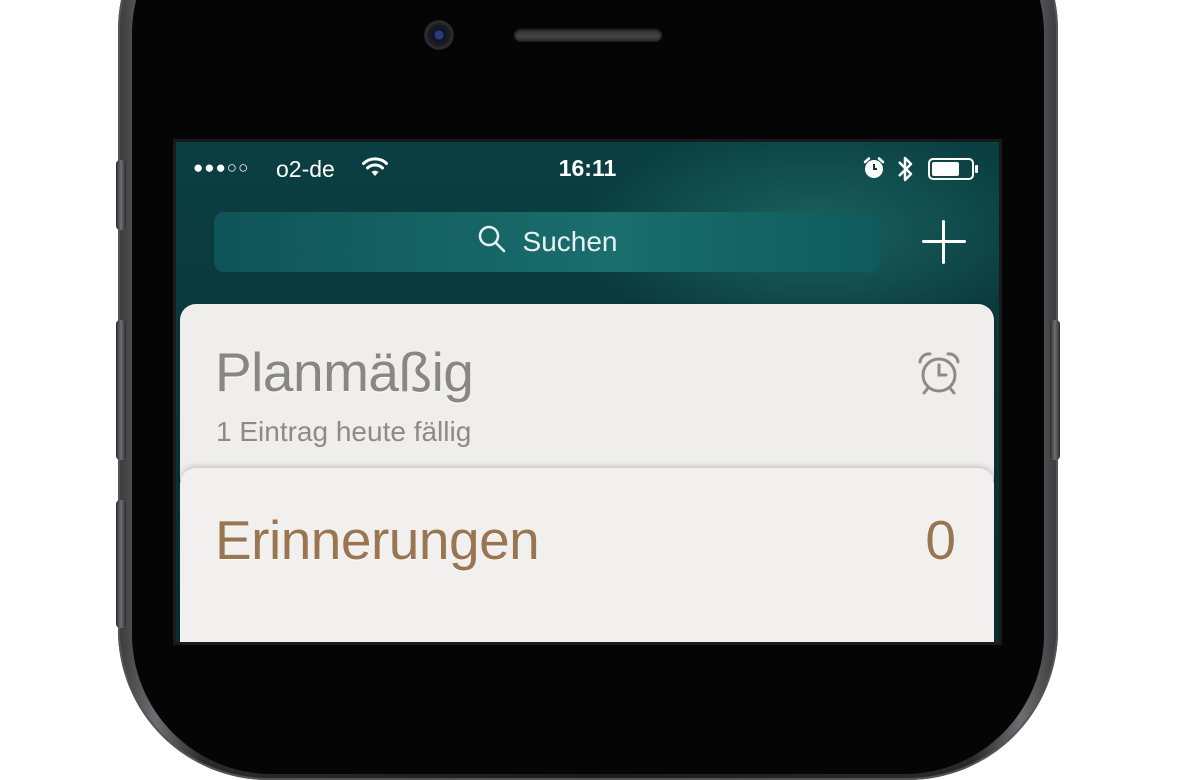 Image resolution: width=1200 pixels, height=780 pixels. What do you see at coordinates (500, 242) in the screenshot?
I see `search-icon` at bounding box center [500, 242].